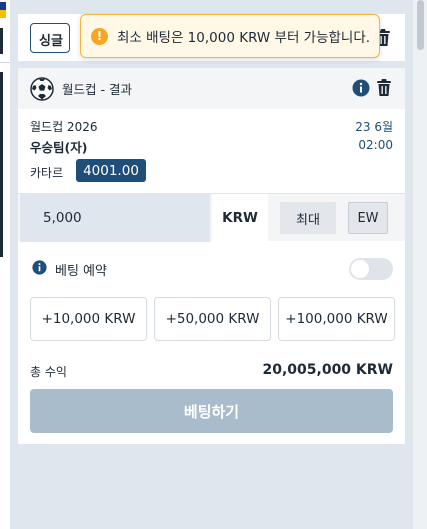 The height and width of the screenshot is (529, 427). I want to click on event-date: 23 6월, so click(374, 127).